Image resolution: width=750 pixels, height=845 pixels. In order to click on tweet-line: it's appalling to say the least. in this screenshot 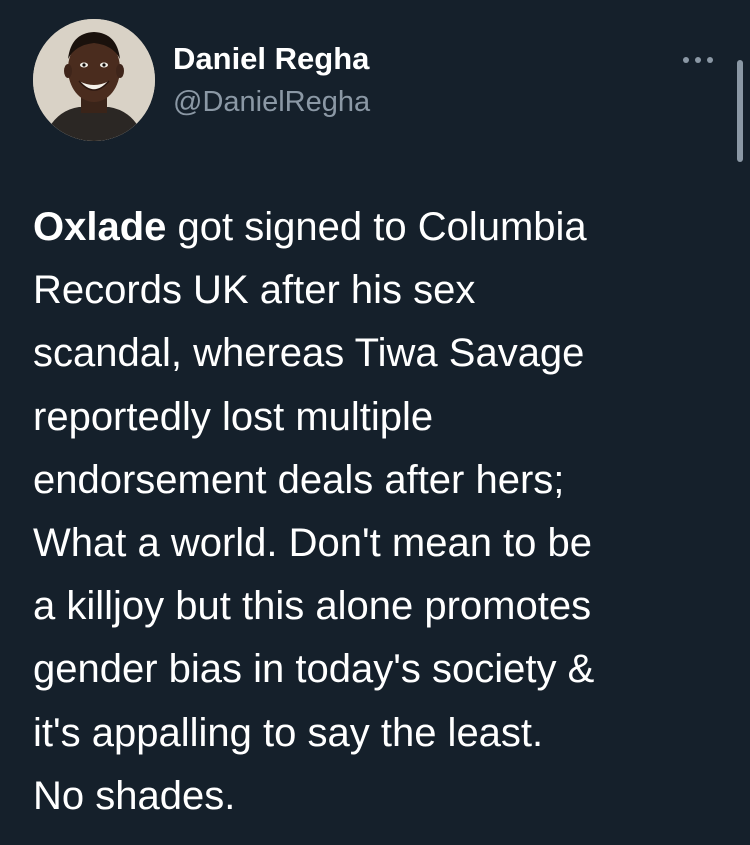, I will do `click(288, 732)`.